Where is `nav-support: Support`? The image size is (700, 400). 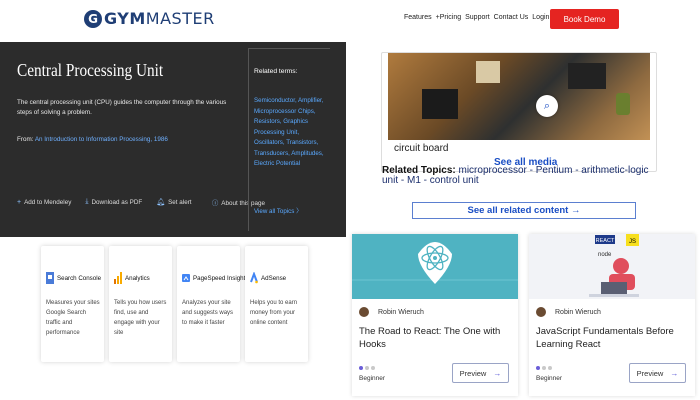
nav-support: Support is located at coordinates (477, 17).